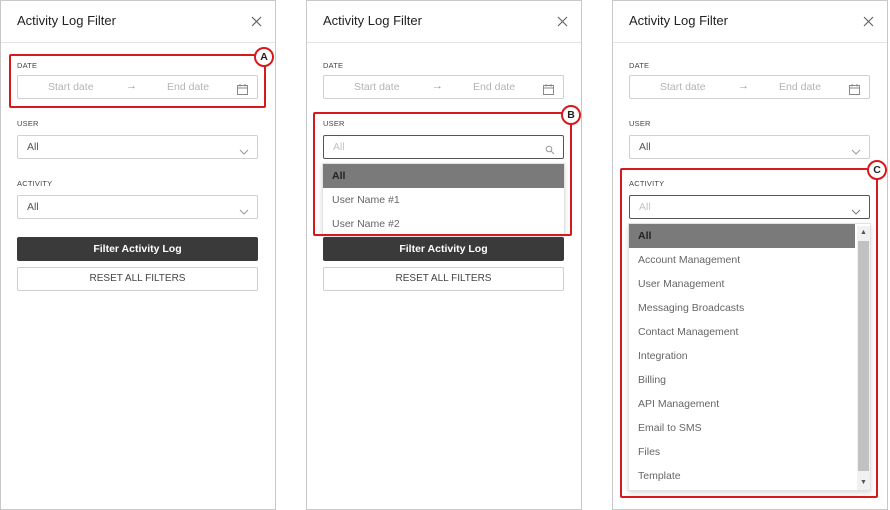  I want to click on marker-c: C, so click(877, 170).